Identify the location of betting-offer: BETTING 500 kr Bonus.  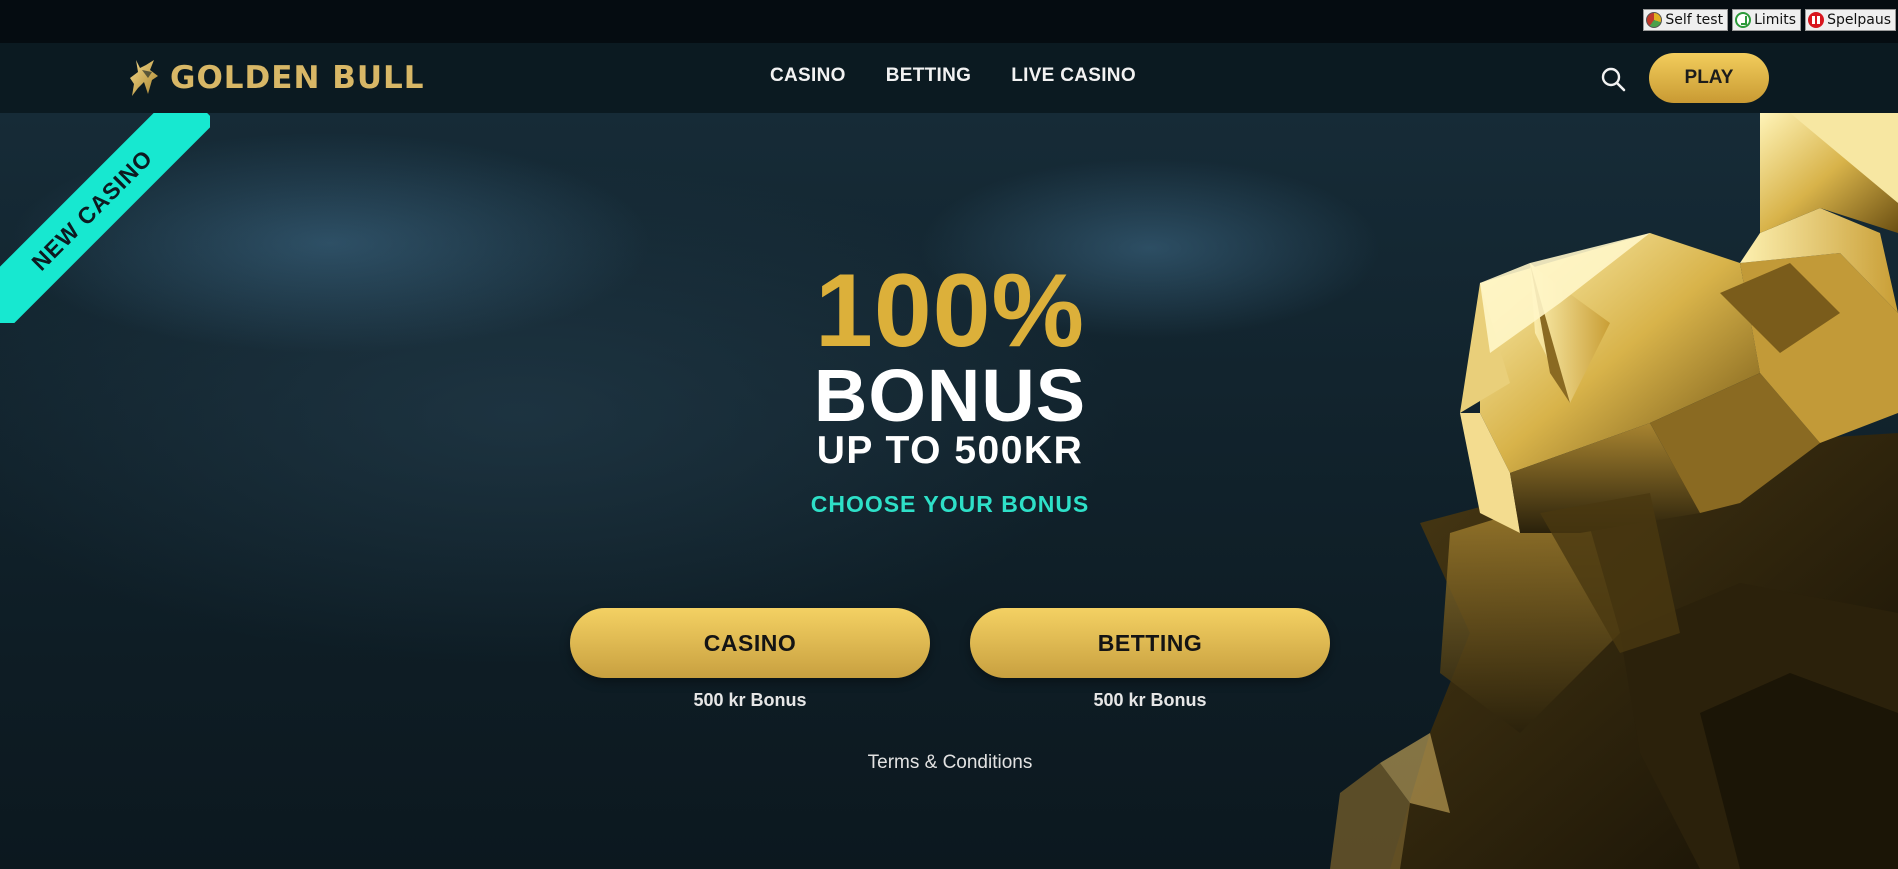
(1150, 659).